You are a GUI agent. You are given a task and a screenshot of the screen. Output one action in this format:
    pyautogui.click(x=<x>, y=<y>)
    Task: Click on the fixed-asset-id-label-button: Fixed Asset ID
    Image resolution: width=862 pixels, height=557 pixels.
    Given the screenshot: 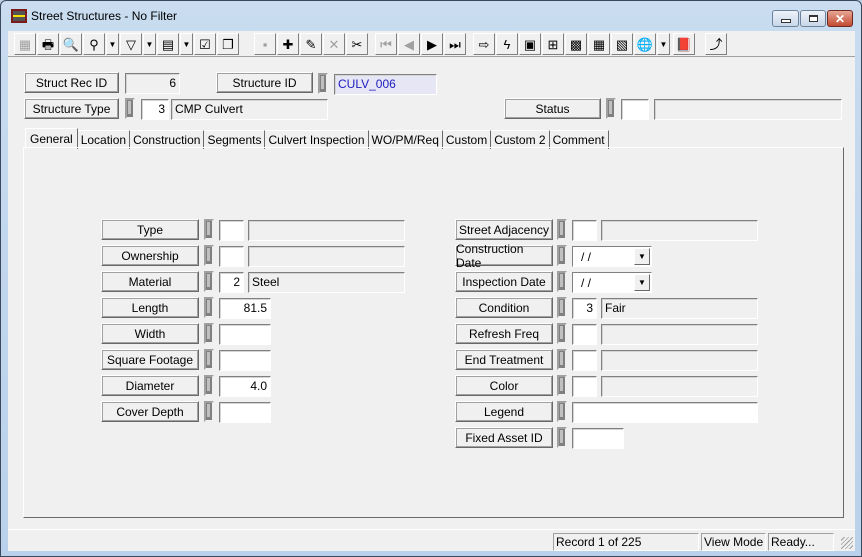 What is the action you would take?
    pyautogui.click(x=504, y=437)
    